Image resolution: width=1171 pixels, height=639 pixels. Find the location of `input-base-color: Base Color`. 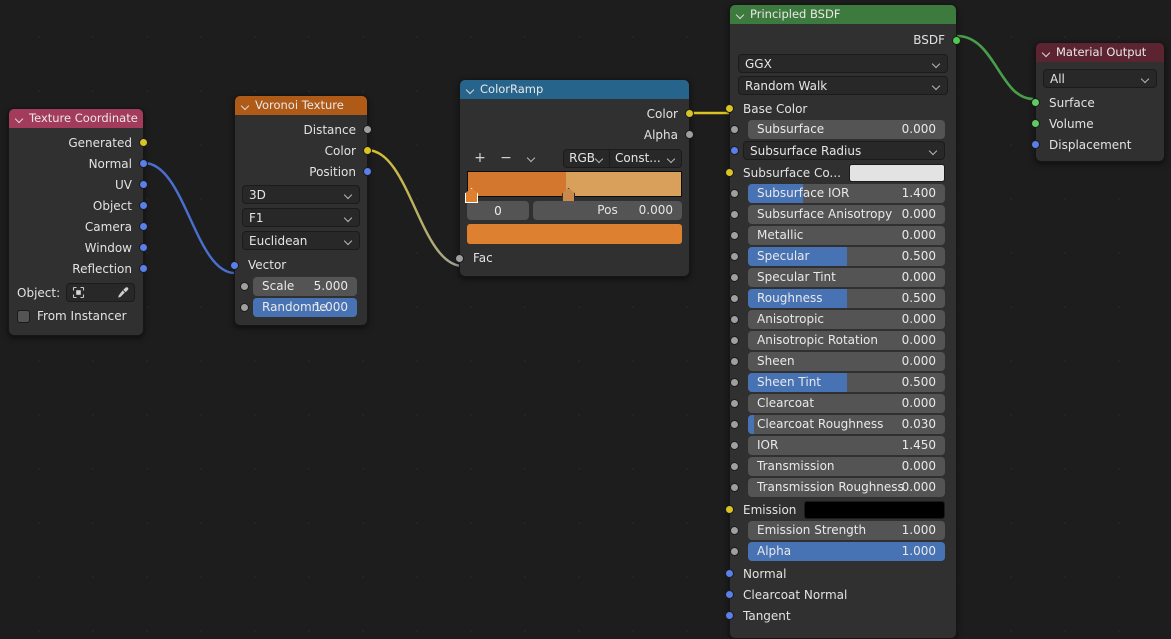

input-base-color: Base Color is located at coordinates (840, 108).